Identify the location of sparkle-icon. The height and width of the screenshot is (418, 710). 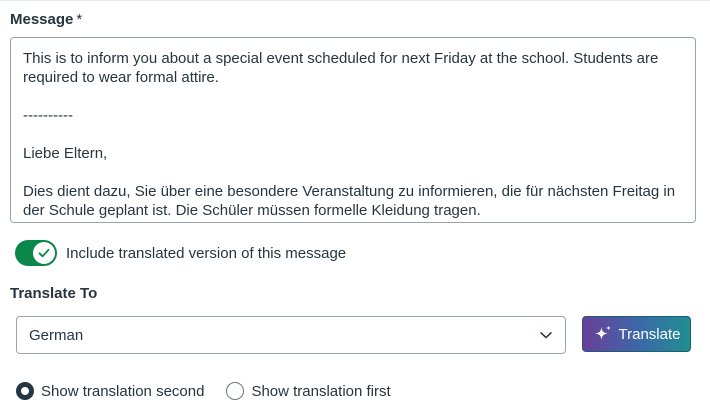
(603, 334).